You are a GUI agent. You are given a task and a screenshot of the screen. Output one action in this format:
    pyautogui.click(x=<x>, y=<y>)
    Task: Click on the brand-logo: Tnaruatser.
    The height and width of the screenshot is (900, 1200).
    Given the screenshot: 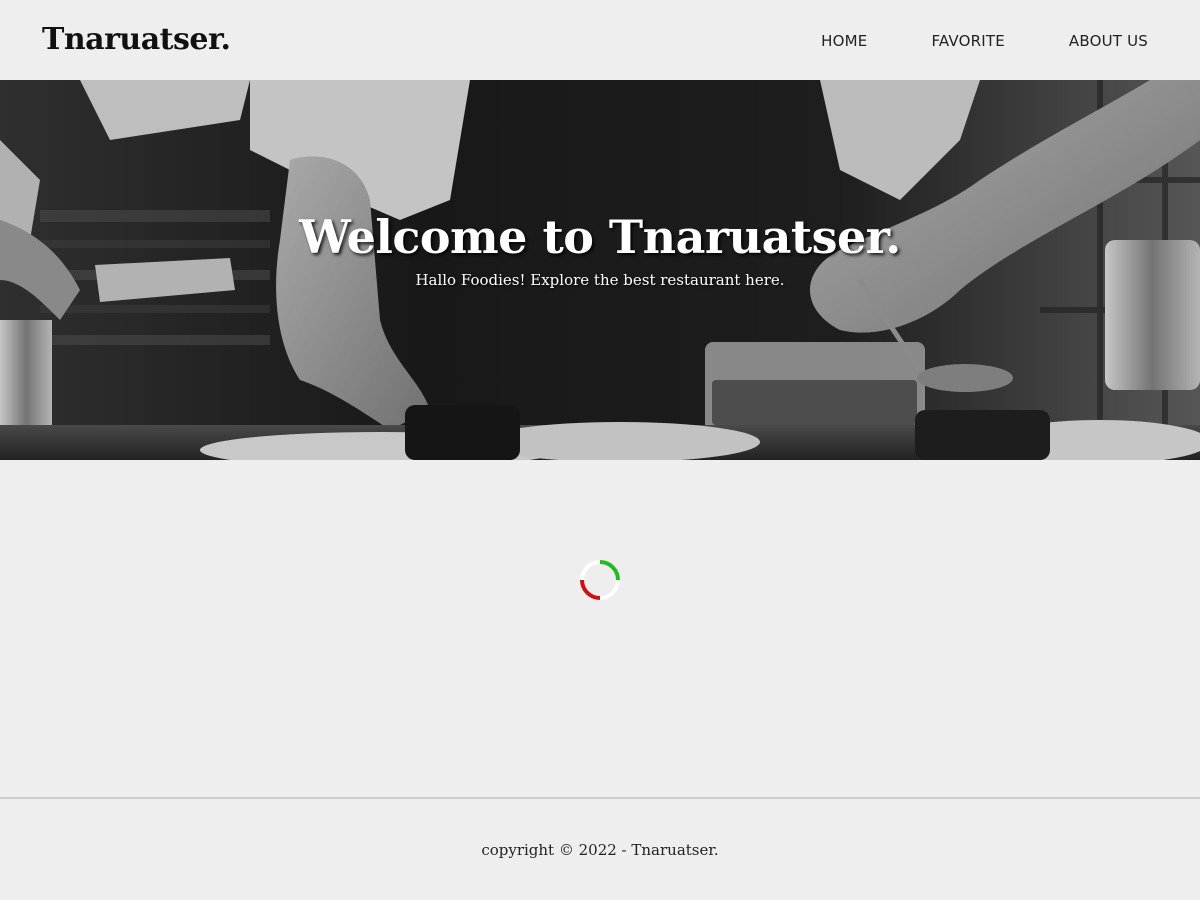 What is the action you would take?
    pyautogui.click(x=136, y=40)
    